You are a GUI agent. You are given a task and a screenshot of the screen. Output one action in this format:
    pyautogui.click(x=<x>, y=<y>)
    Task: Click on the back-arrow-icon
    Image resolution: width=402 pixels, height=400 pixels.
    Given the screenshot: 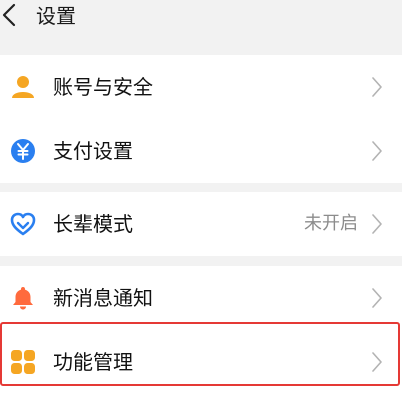 What is the action you would take?
    pyautogui.click(x=11, y=15)
    